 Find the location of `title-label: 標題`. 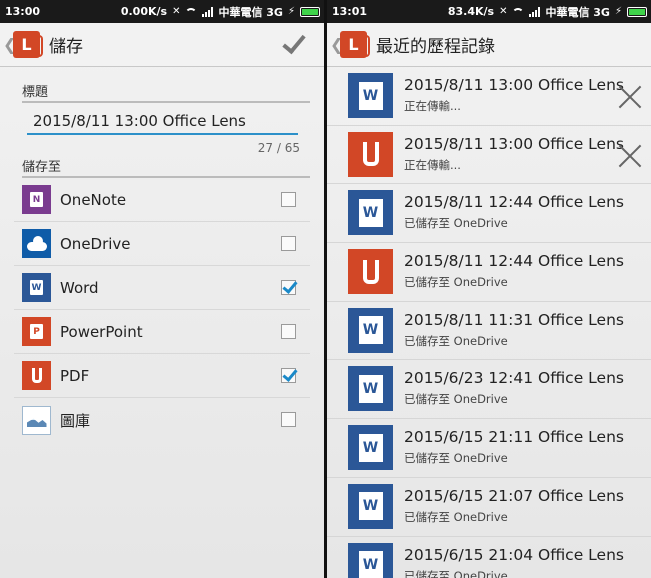

title-label: 標題 is located at coordinates (166, 92).